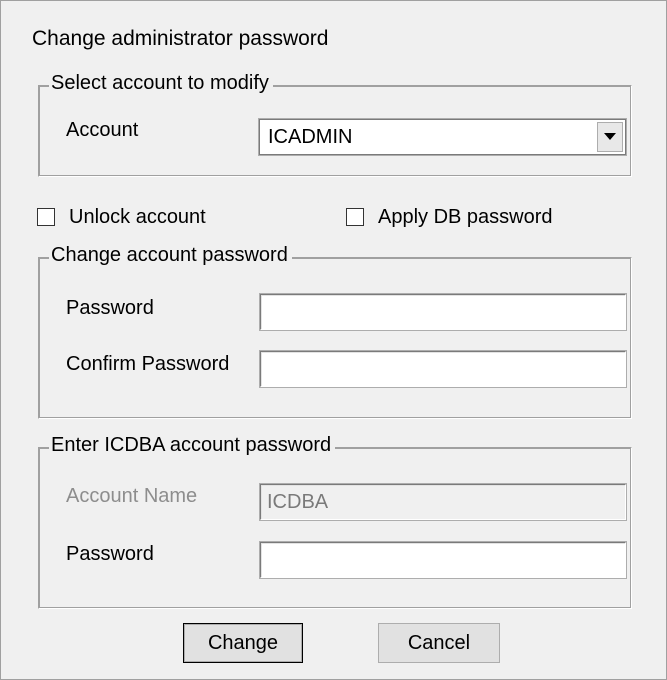 This screenshot has width=667, height=680. I want to click on account-combobox-dropdown-button, so click(610, 137).